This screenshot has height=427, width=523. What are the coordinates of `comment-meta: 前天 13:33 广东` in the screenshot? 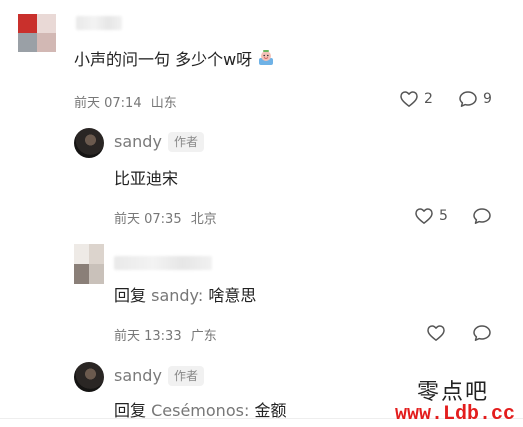 It's located at (165, 334).